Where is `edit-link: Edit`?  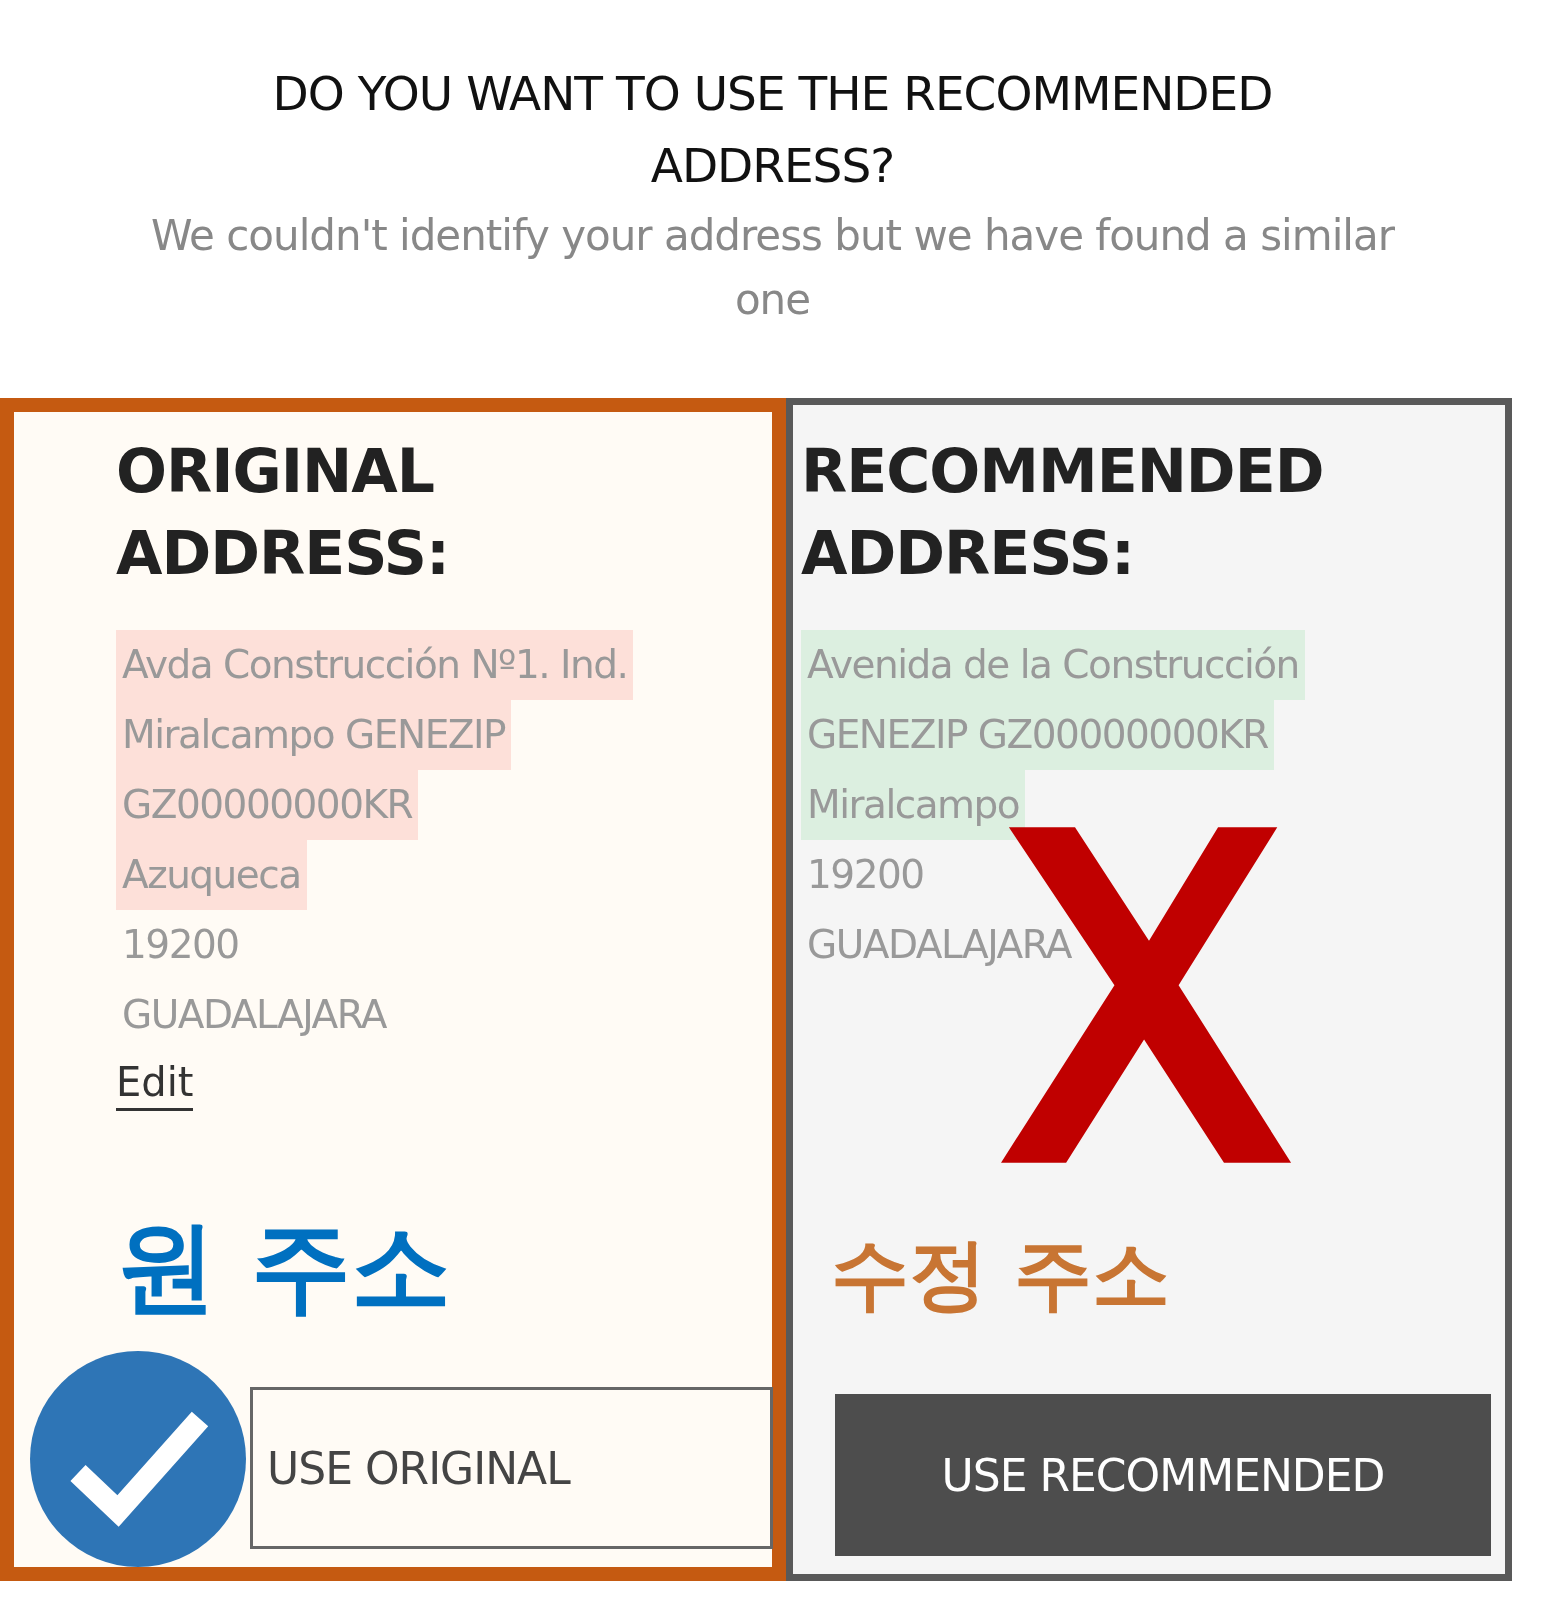 edit-link: Edit is located at coordinates (155, 1083).